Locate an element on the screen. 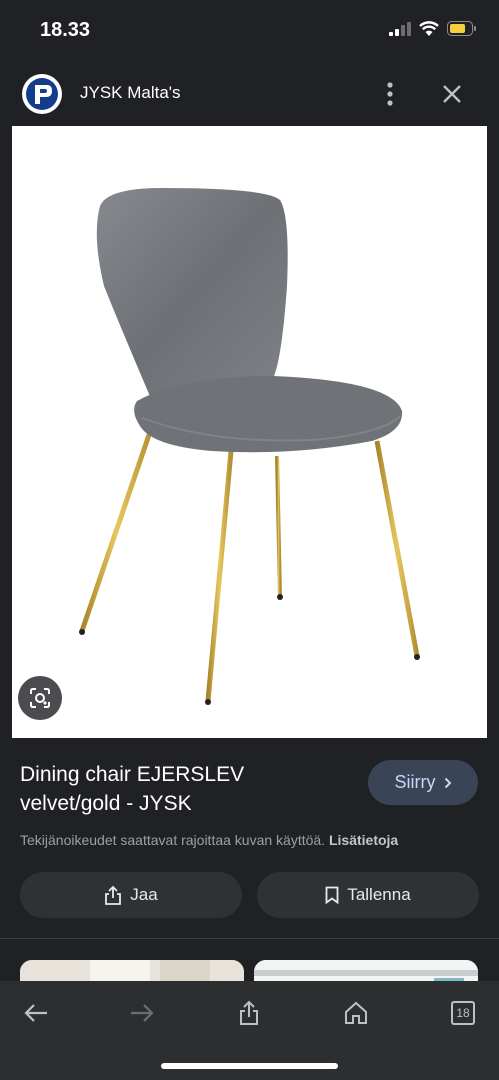 The height and width of the screenshot is (1080, 499). share-label: Jaa is located at coordinates (144, 894).